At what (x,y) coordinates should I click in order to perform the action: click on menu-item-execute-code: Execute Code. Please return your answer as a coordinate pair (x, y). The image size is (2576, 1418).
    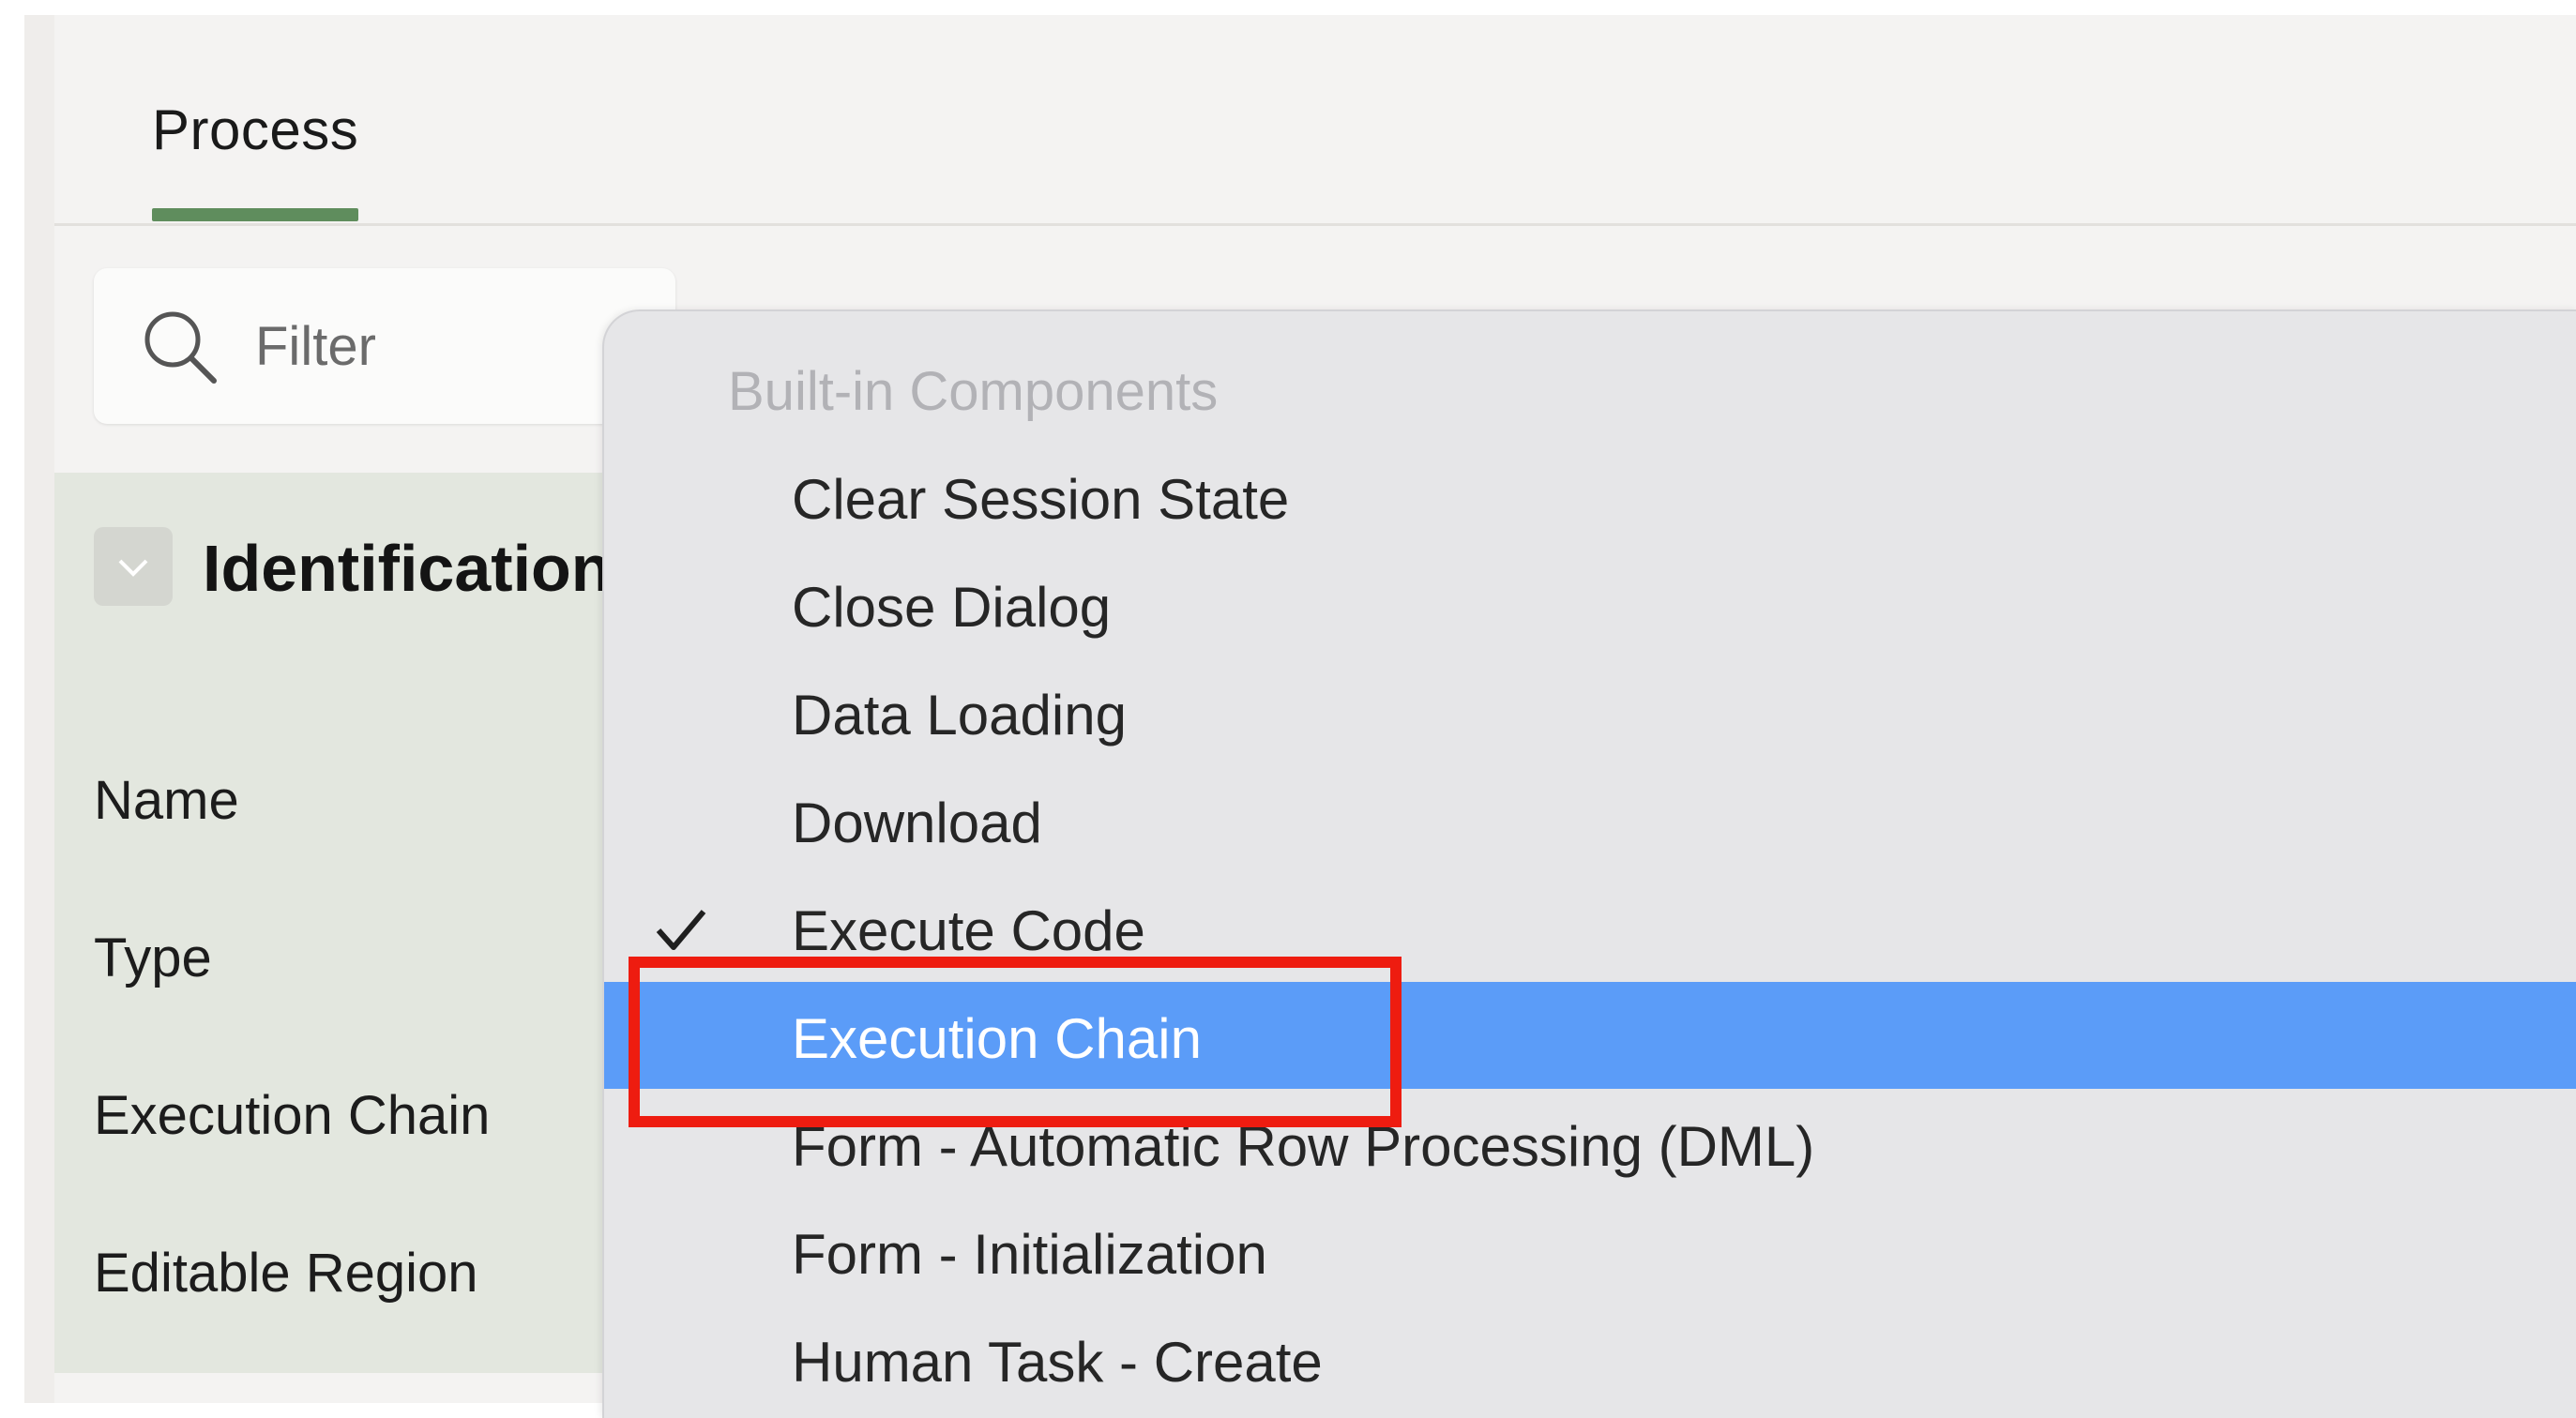
    Looking at the image, I should click on (1590, 927).